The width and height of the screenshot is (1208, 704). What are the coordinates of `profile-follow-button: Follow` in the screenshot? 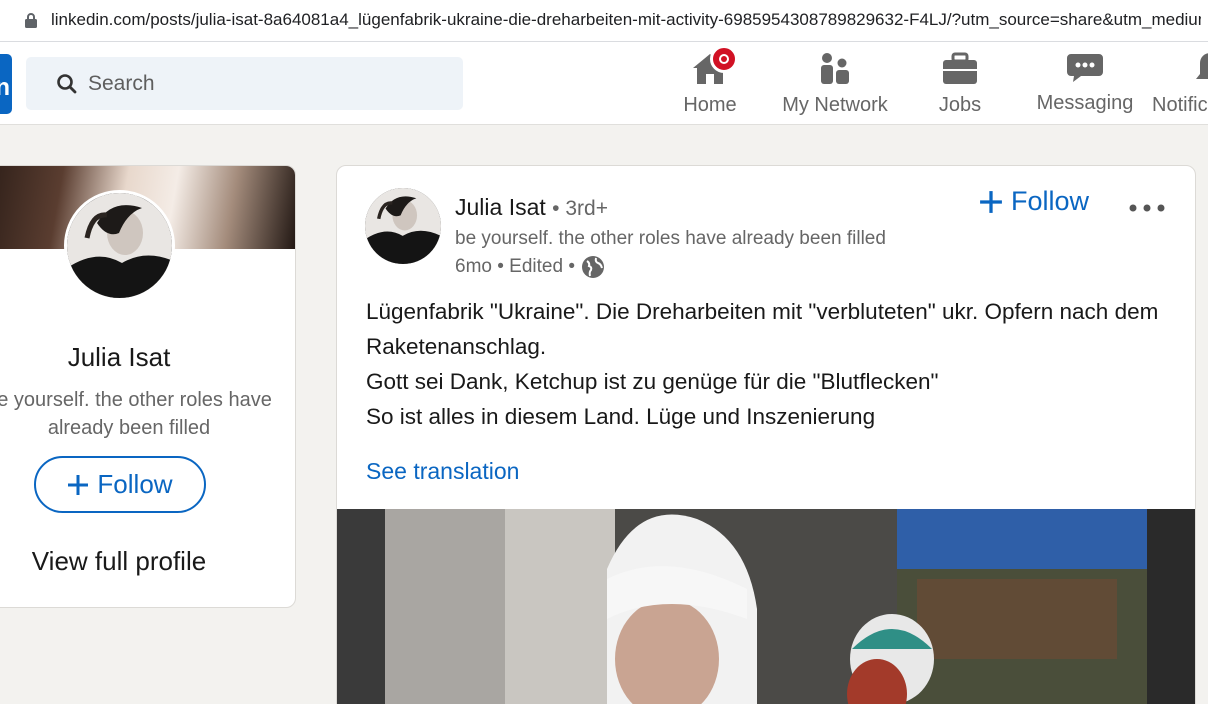 It's located at (120, 484).